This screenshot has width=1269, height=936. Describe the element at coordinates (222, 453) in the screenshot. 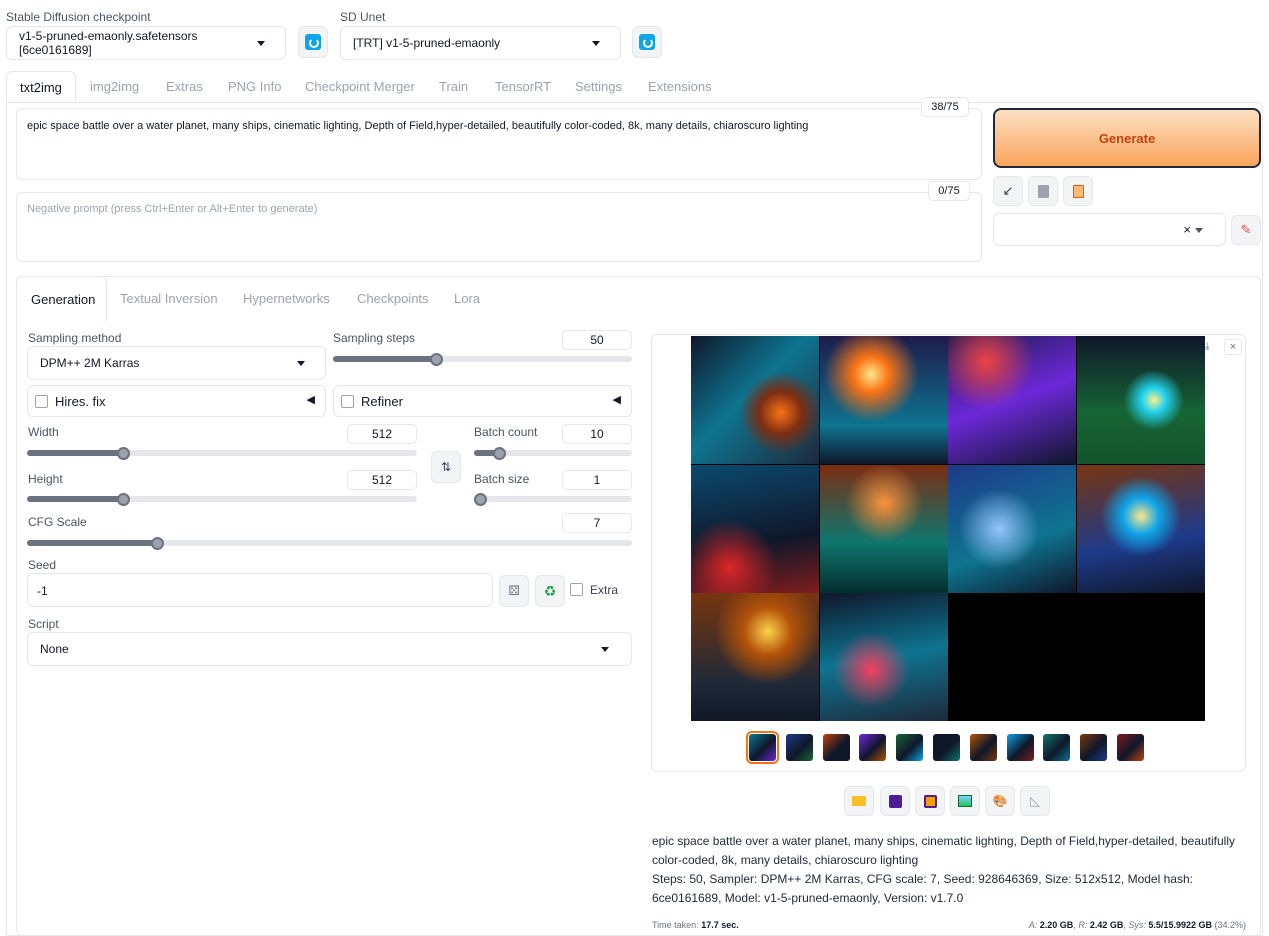

I see `width-slider` at that location.